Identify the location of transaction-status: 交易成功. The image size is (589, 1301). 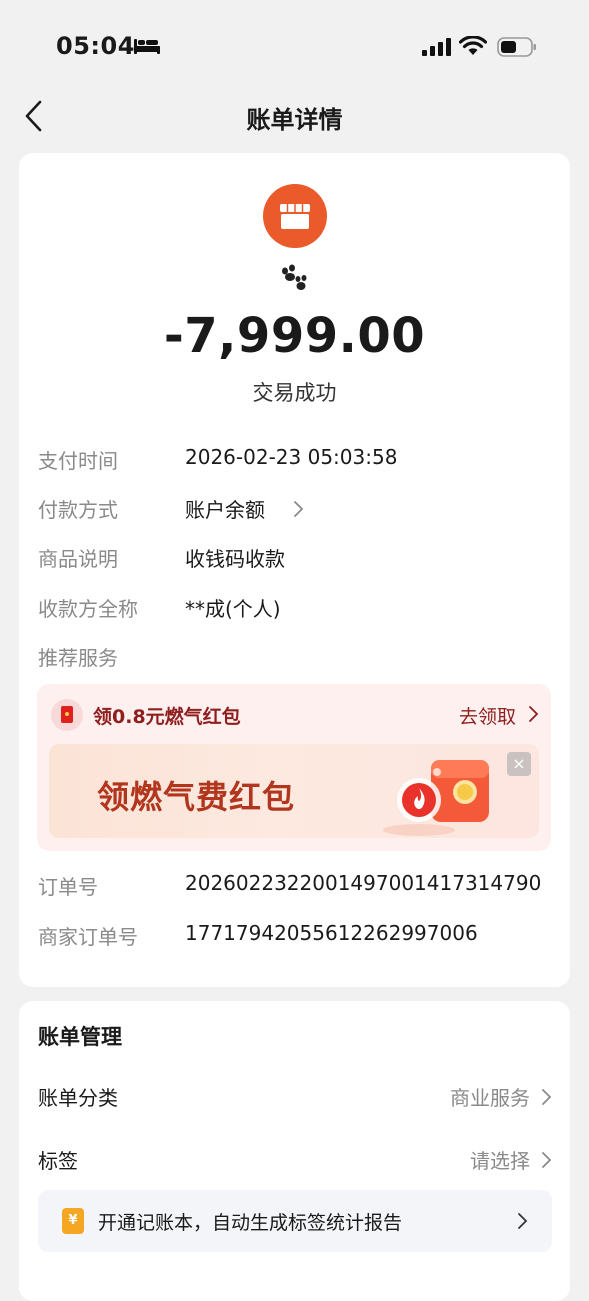
(294, 393).